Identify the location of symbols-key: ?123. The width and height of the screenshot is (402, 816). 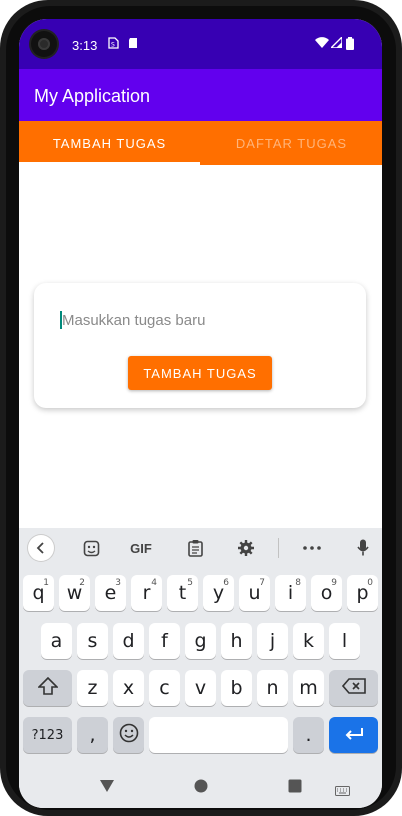
(47, 735).